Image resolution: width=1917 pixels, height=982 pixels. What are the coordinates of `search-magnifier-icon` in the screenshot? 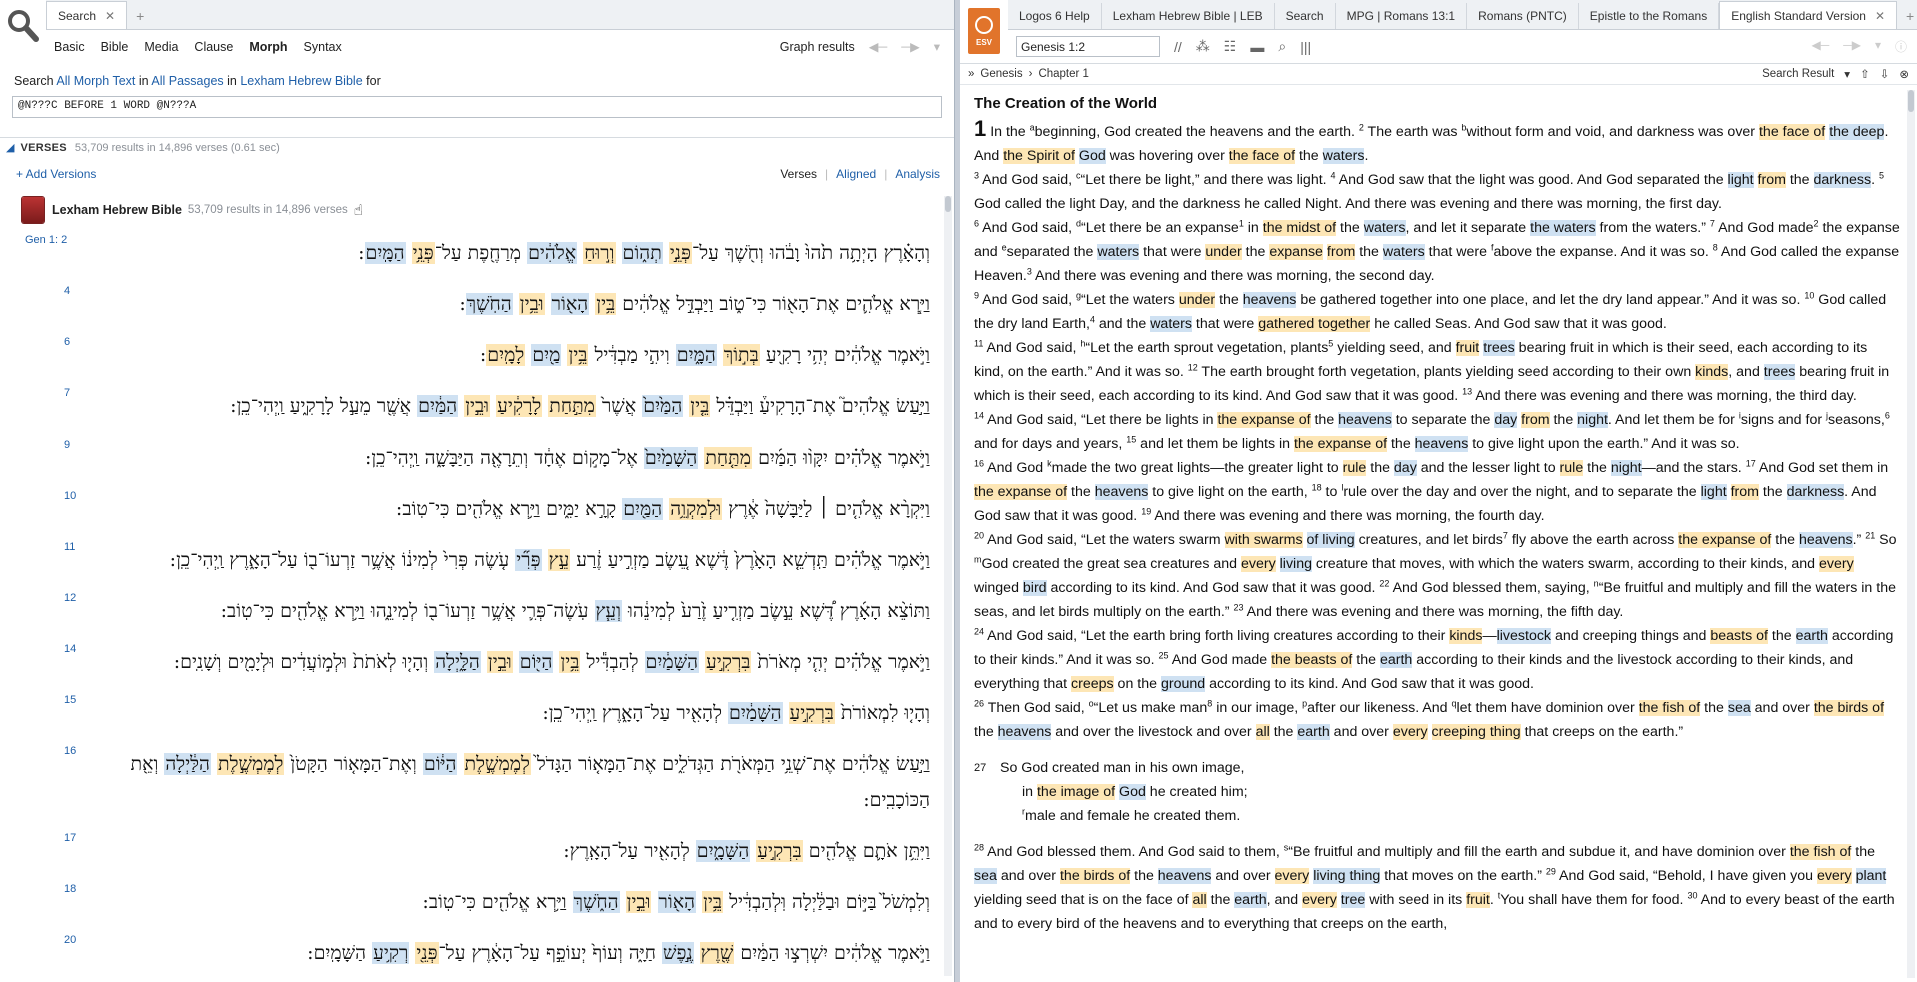 It's located at (23, 31).